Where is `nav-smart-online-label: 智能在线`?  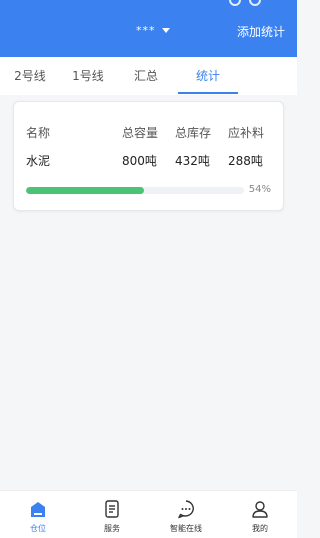
nav-smart-online-label: 智能在线 is located at coordinates (186, 528).